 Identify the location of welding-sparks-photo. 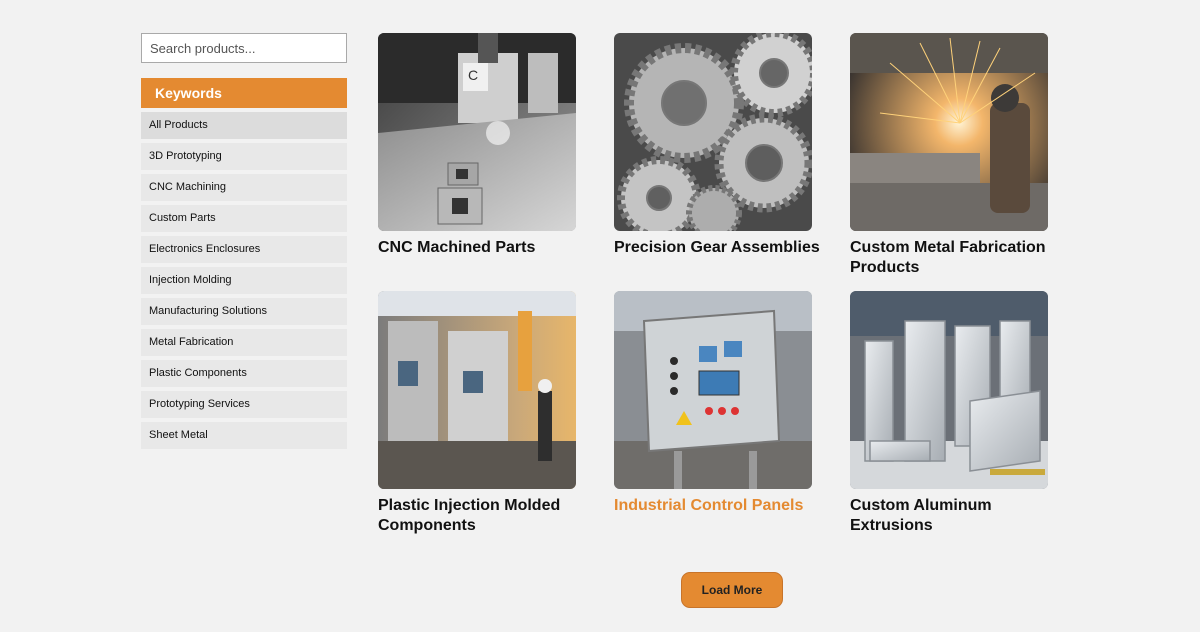
(949, 132).